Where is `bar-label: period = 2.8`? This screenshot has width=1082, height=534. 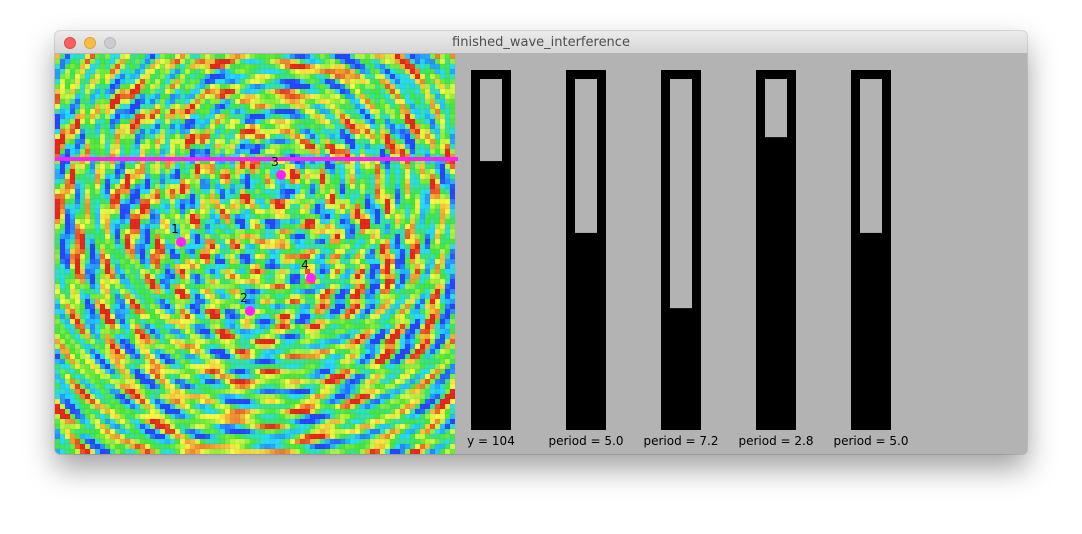 bar-label: period = 2.8 is located at coordinates (776, 441).